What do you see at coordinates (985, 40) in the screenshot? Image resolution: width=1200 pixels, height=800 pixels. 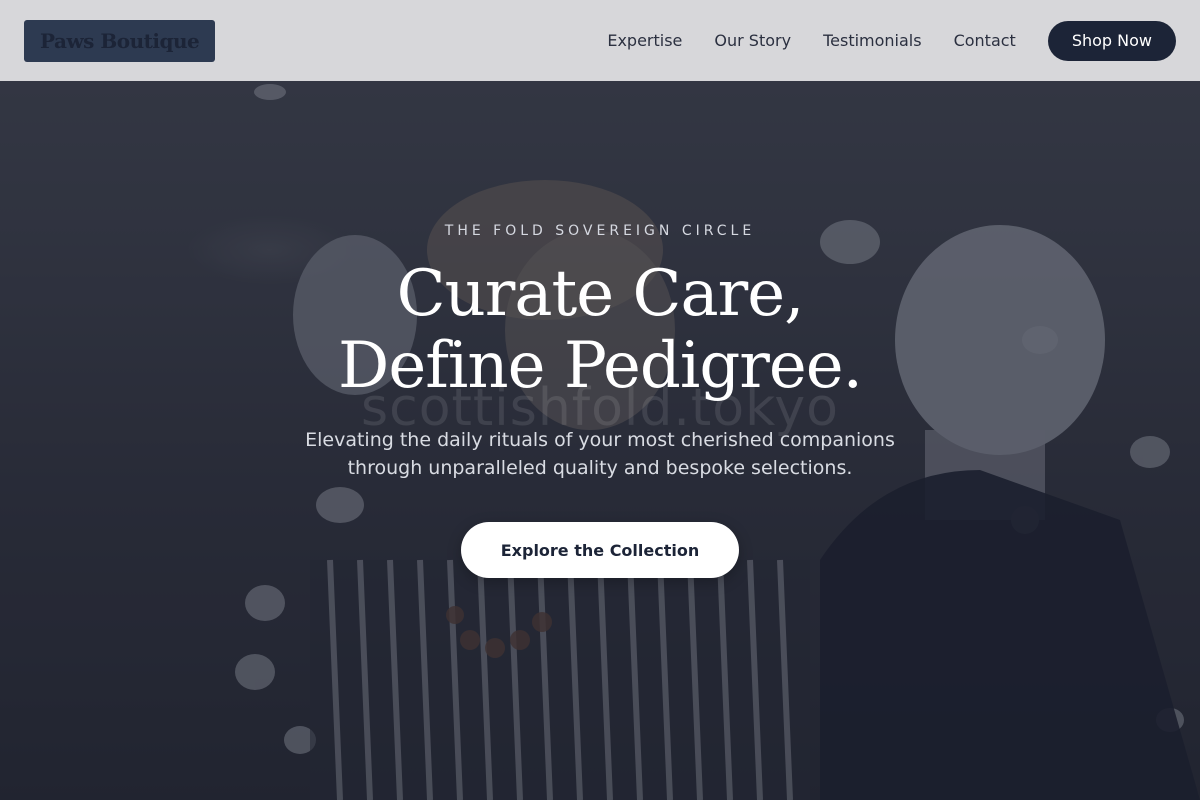 I see `nav-link-contact: Contact` at bounding box center [985, 40].